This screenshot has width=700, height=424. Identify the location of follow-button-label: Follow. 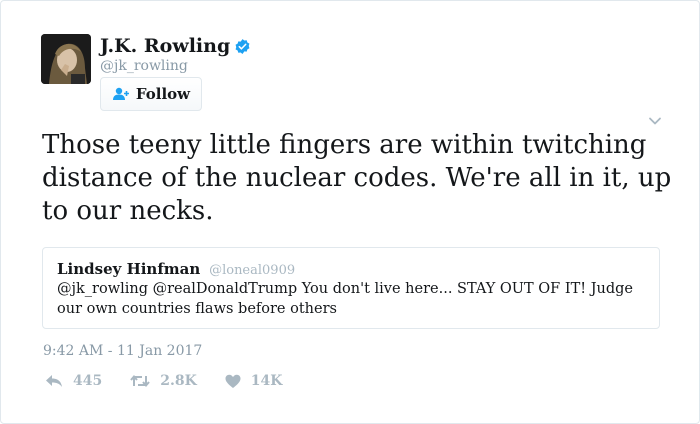
(163, 94).